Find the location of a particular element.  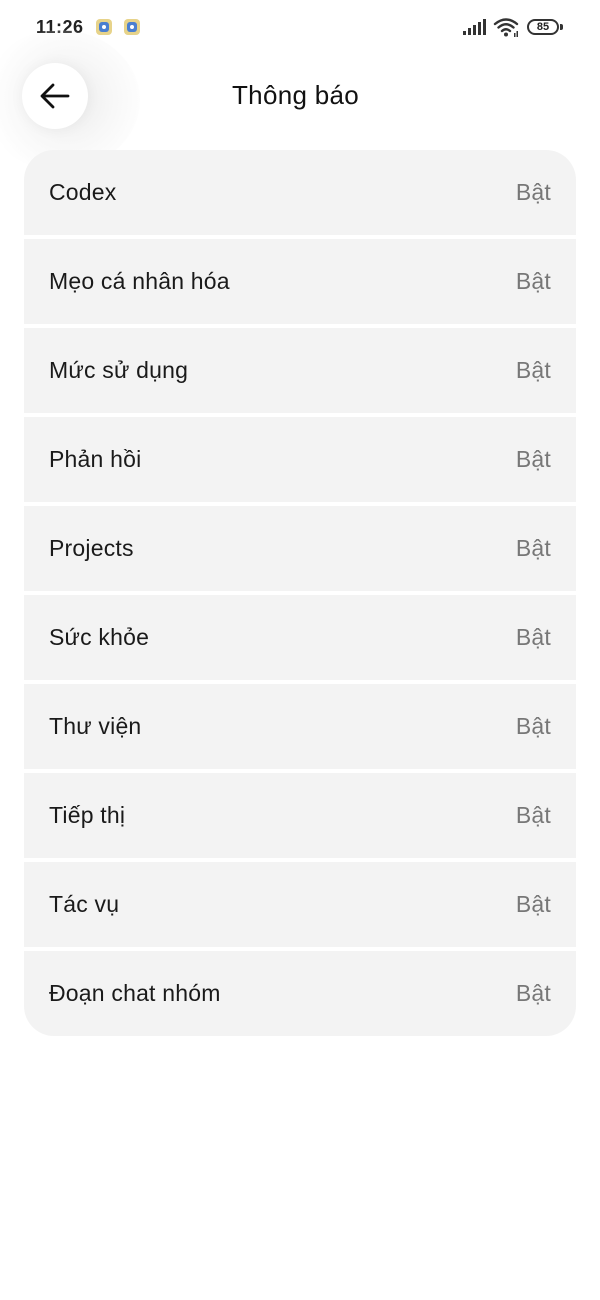

list-item-marketing: Tiếp thị Bật is located at coordinates (300, 815).